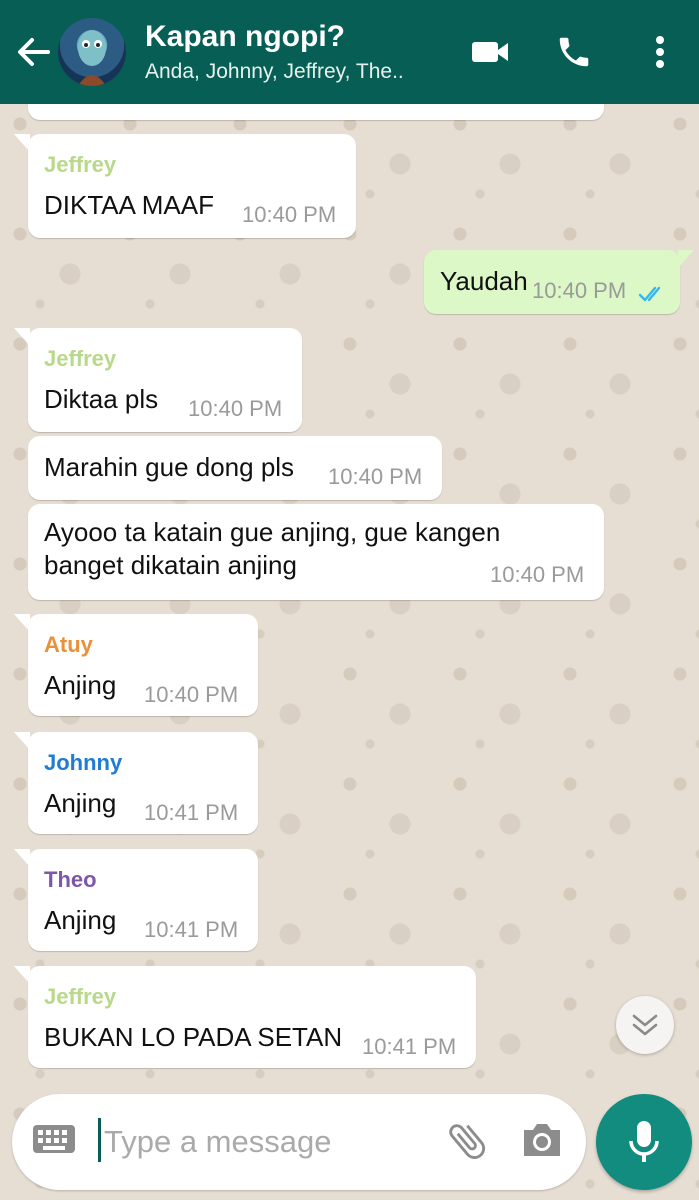 The height and width of the screenshot is (1200, 699). Describe the element at coordinates (83, 762) in the screenshot. I see `sender-name: Johnny` at that location.